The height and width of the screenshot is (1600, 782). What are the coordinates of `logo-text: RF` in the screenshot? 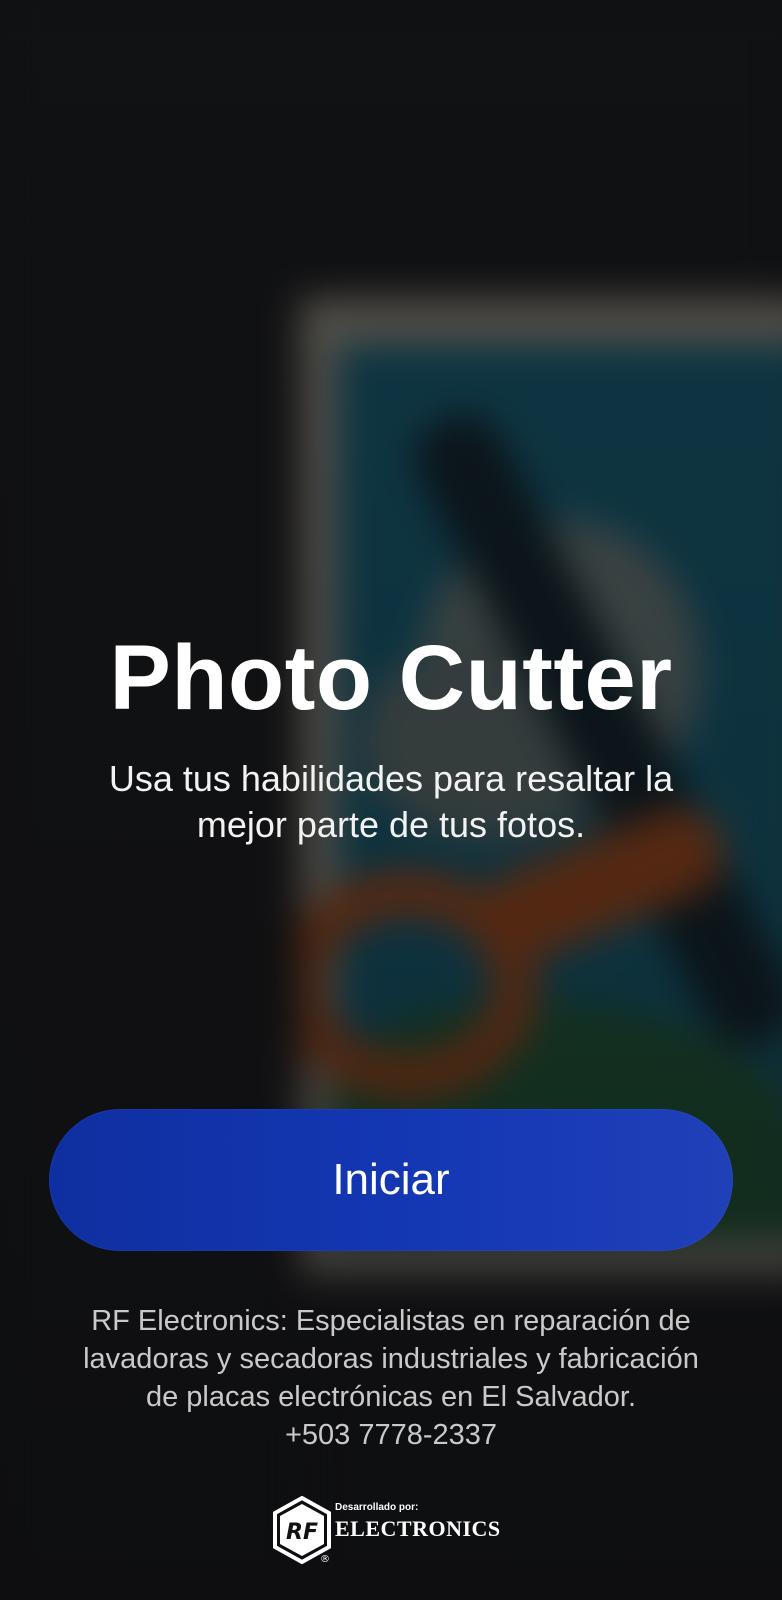 It's located at (302, 1532).